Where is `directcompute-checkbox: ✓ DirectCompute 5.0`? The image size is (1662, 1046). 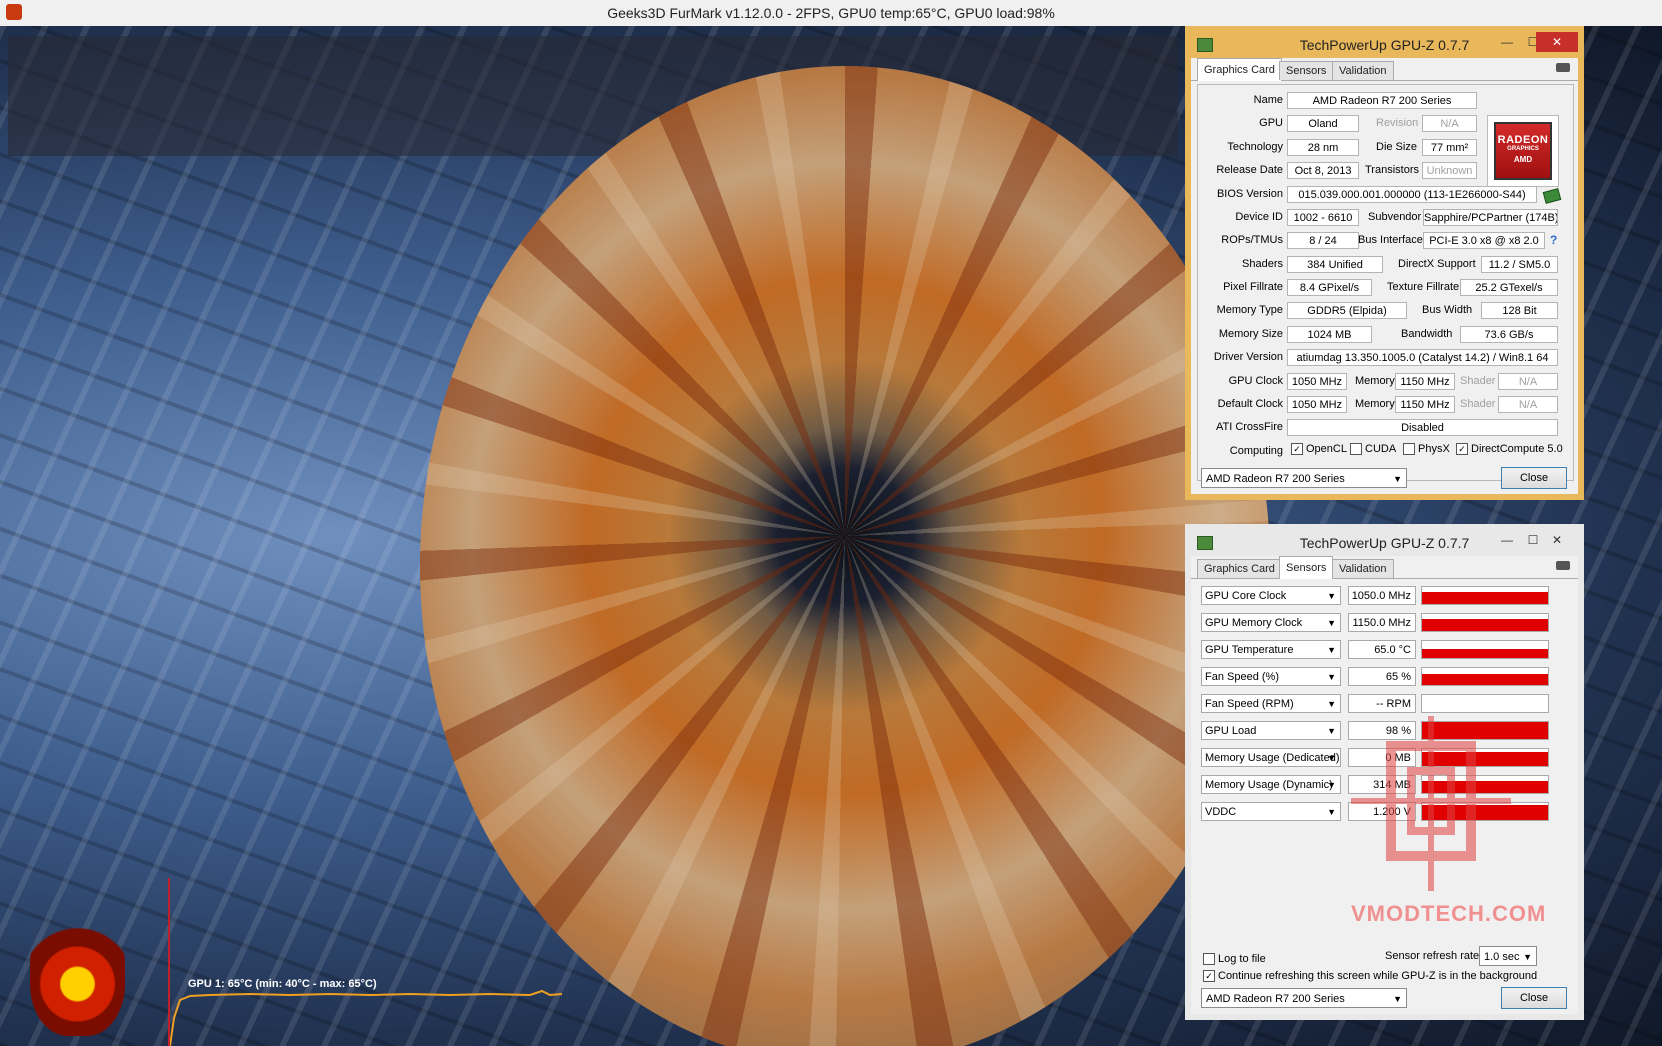 directcompute-checkbox: ✓ DirectCompute 5.0 is located at coordinates (1509, 449).